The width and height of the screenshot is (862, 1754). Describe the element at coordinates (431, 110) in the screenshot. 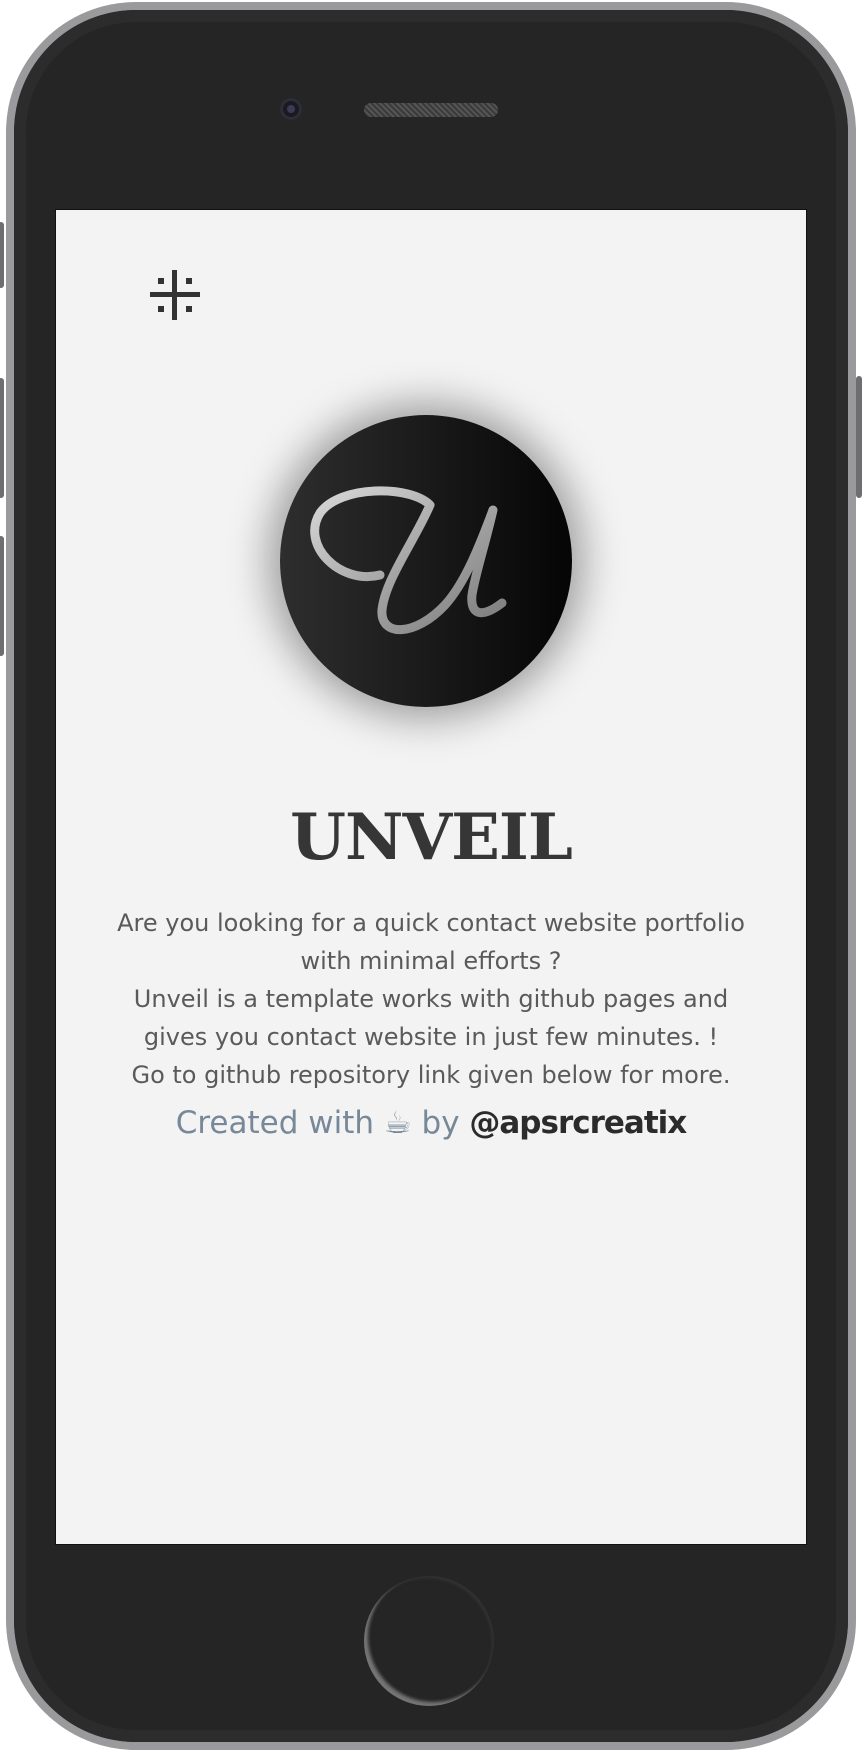

I see `earpiece-speaker` at that location.